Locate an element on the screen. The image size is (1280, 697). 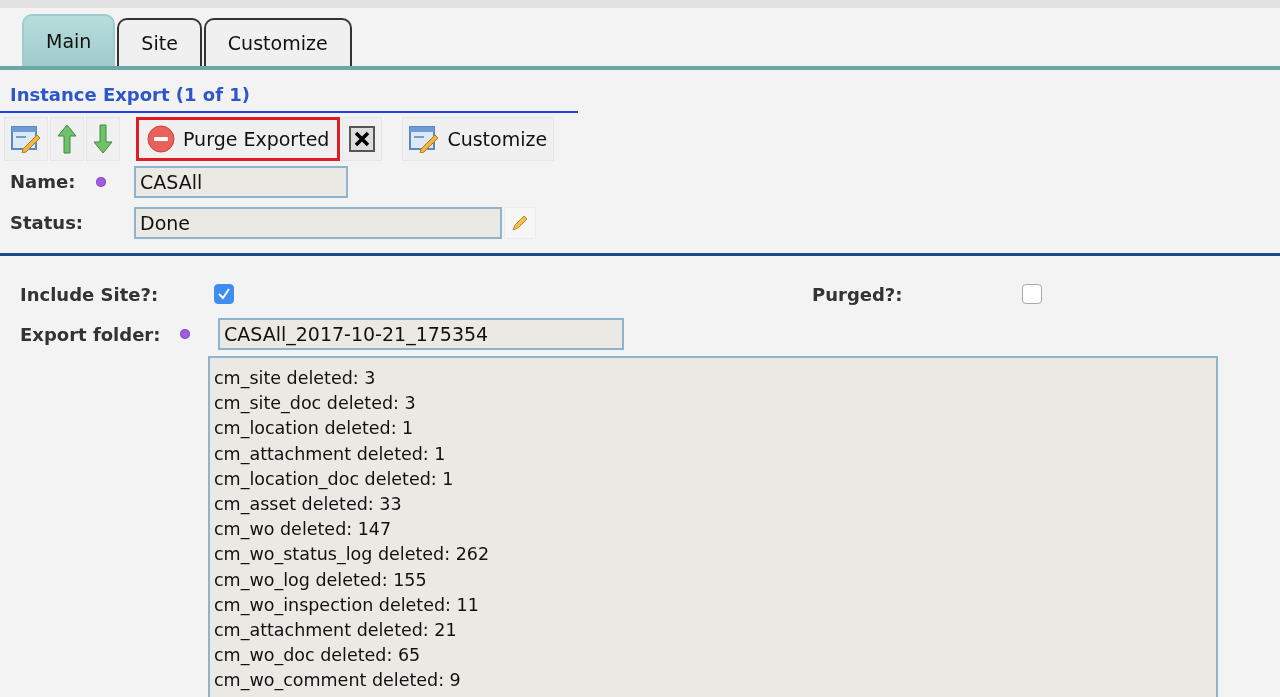
log-line: cm_wo_doc deleted: 65 is located at coordinates (318, 656).